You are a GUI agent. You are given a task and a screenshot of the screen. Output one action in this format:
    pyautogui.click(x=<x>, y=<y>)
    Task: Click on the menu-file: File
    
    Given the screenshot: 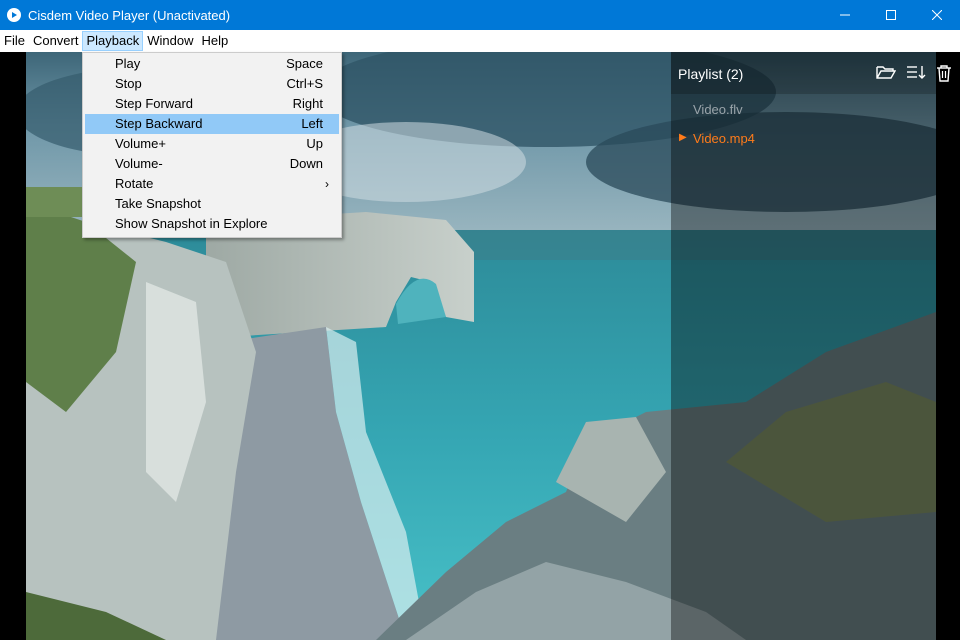 What is the action you would take?
    pyautogui.click(x=14, y=41)
    